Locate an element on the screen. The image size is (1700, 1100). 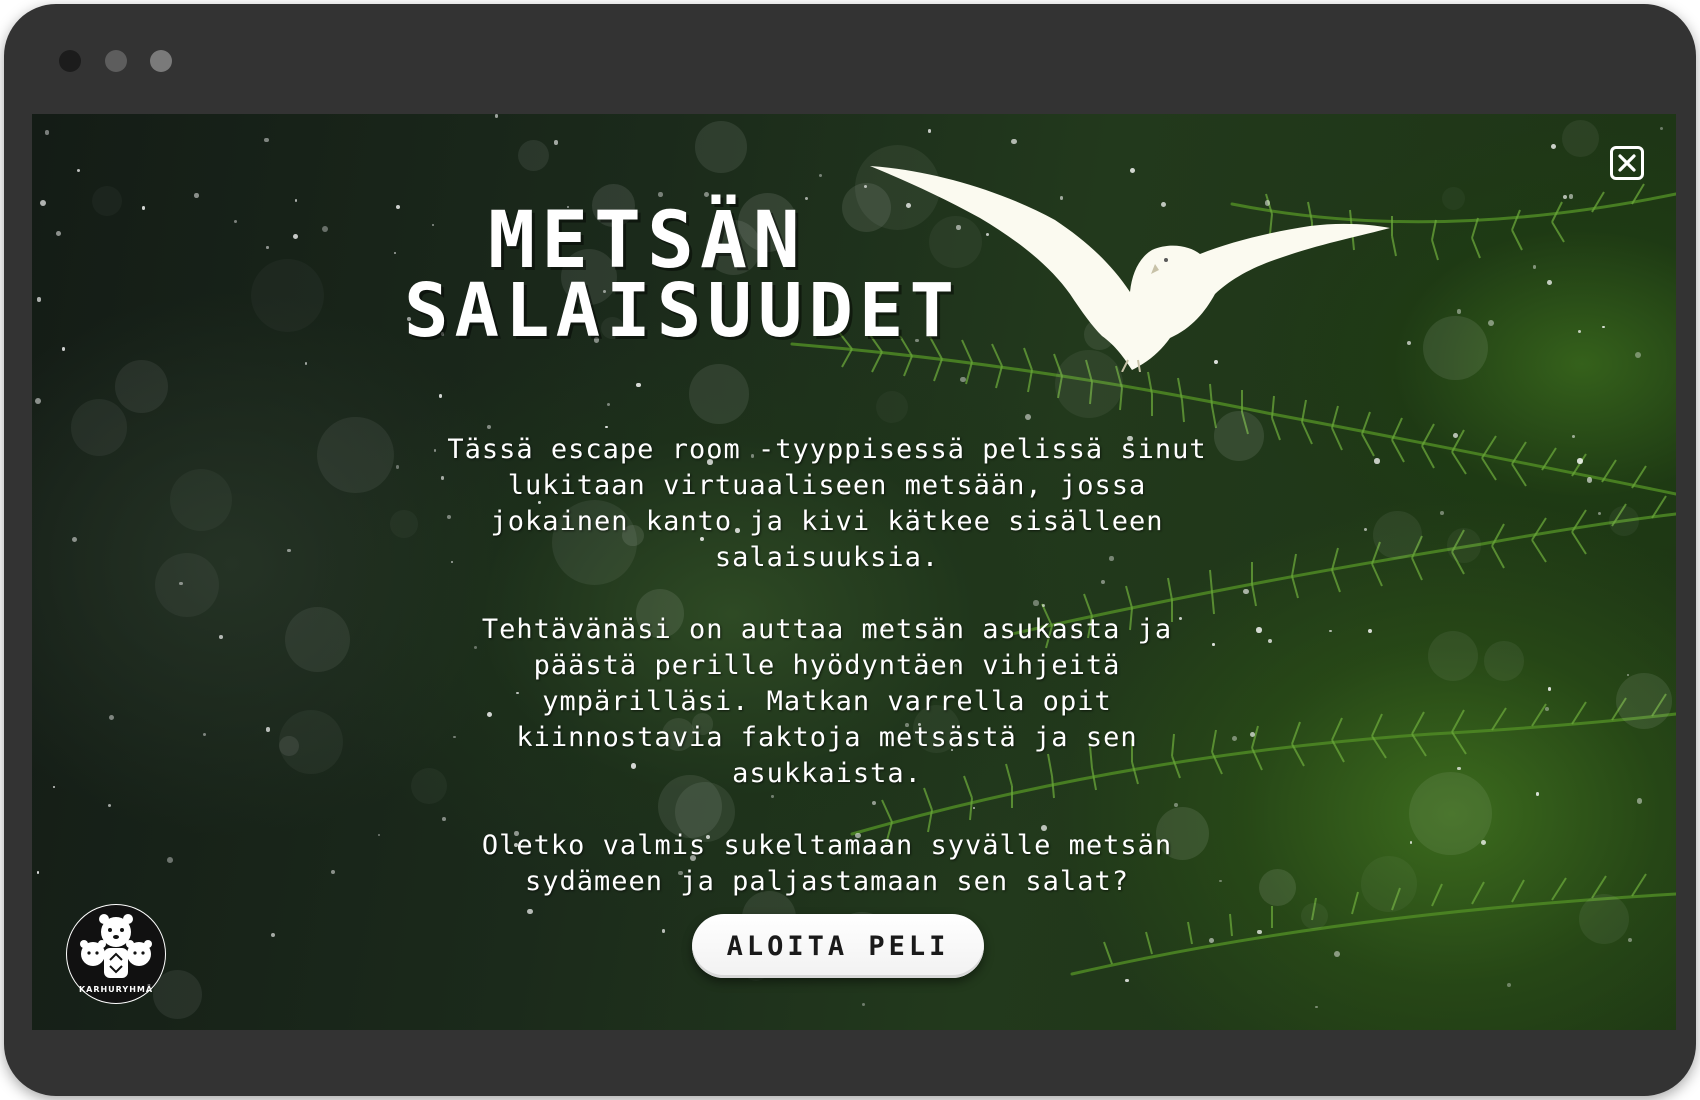
close-icon is located at coordinates (1627, 163).